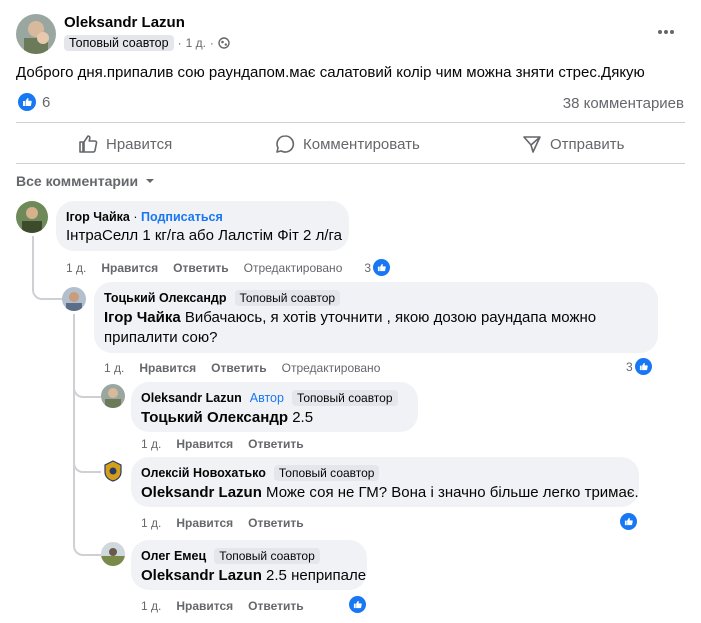 The image size is (701, 623). What do you see at coordinates (196, 43) in the screenshot?
I see `post-time: 1 д.` at bounding box center [196, 43].